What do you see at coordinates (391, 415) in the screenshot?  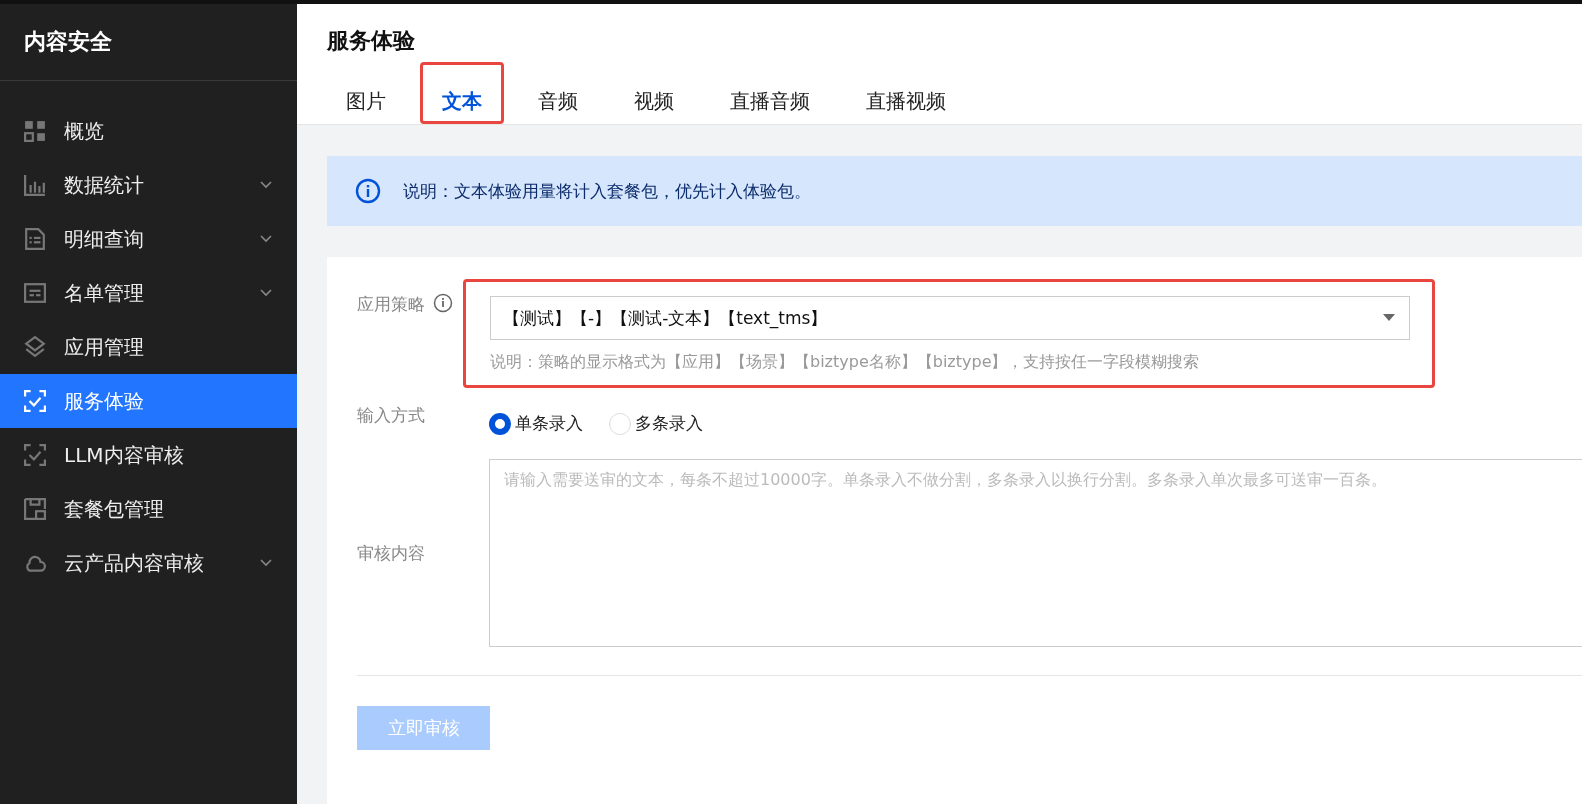 I see `field-label: 输入方式` at bounding box center [391, 415].